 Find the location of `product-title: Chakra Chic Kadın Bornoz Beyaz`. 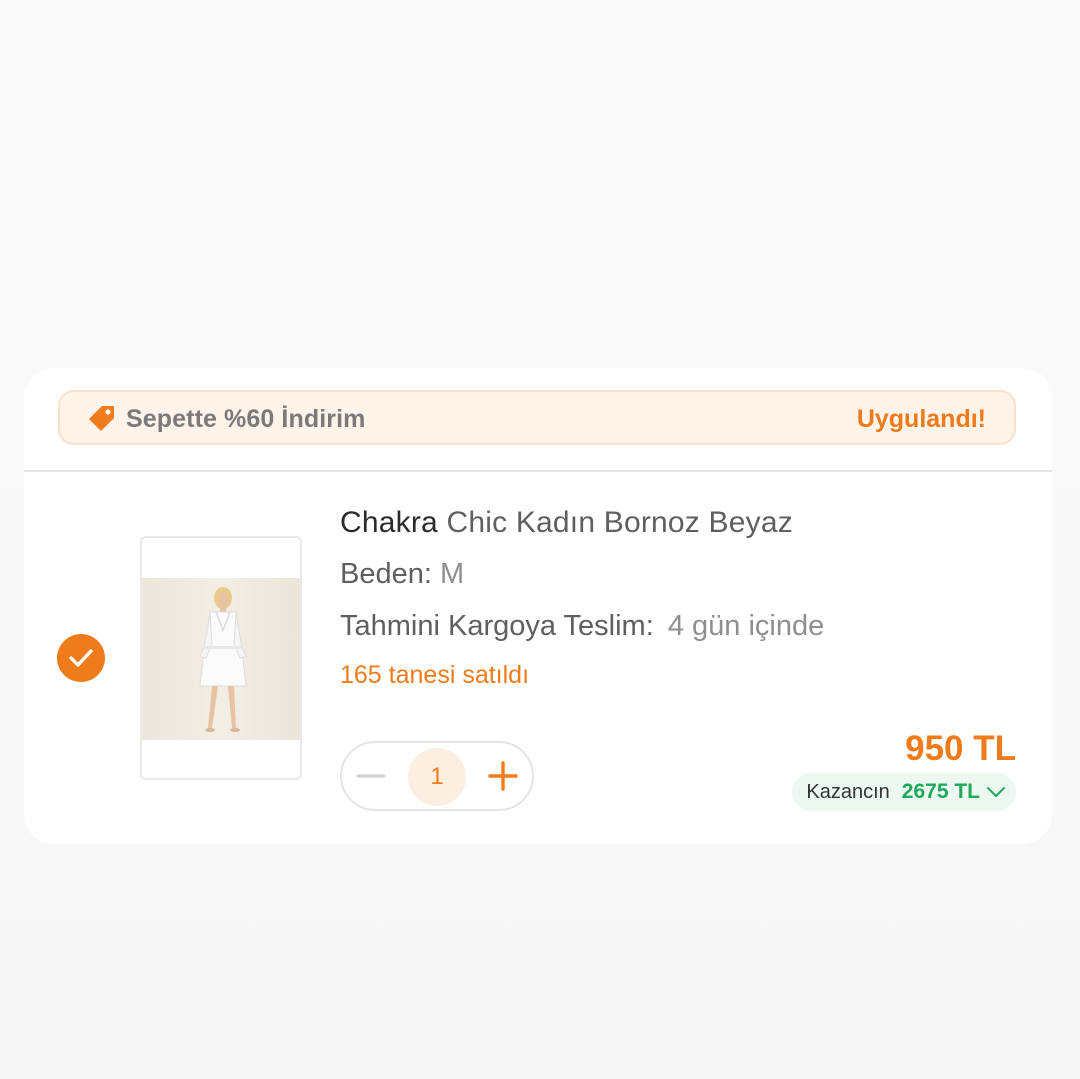

product-title: Chakra Chic Kadın Bornoz Beyaz is located at coordinates (566, 523).